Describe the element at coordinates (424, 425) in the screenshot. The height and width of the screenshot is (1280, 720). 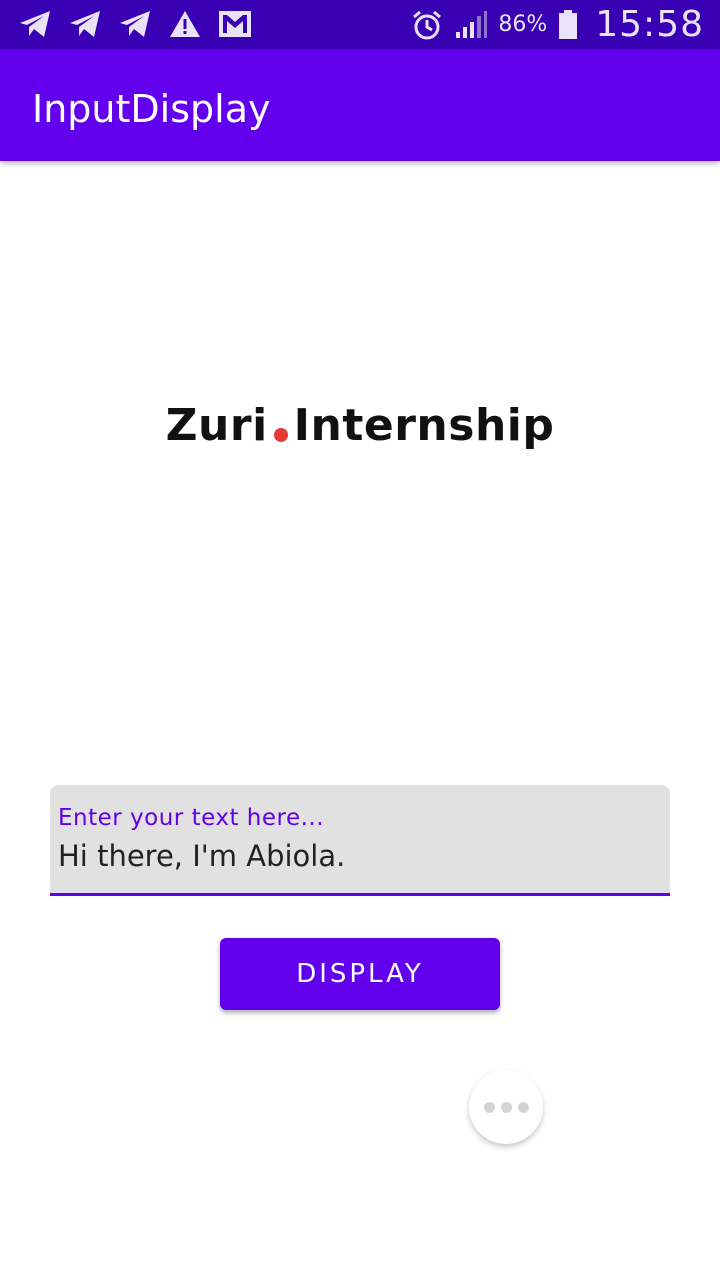
I see `logo-text-internship: Internship` at that location.